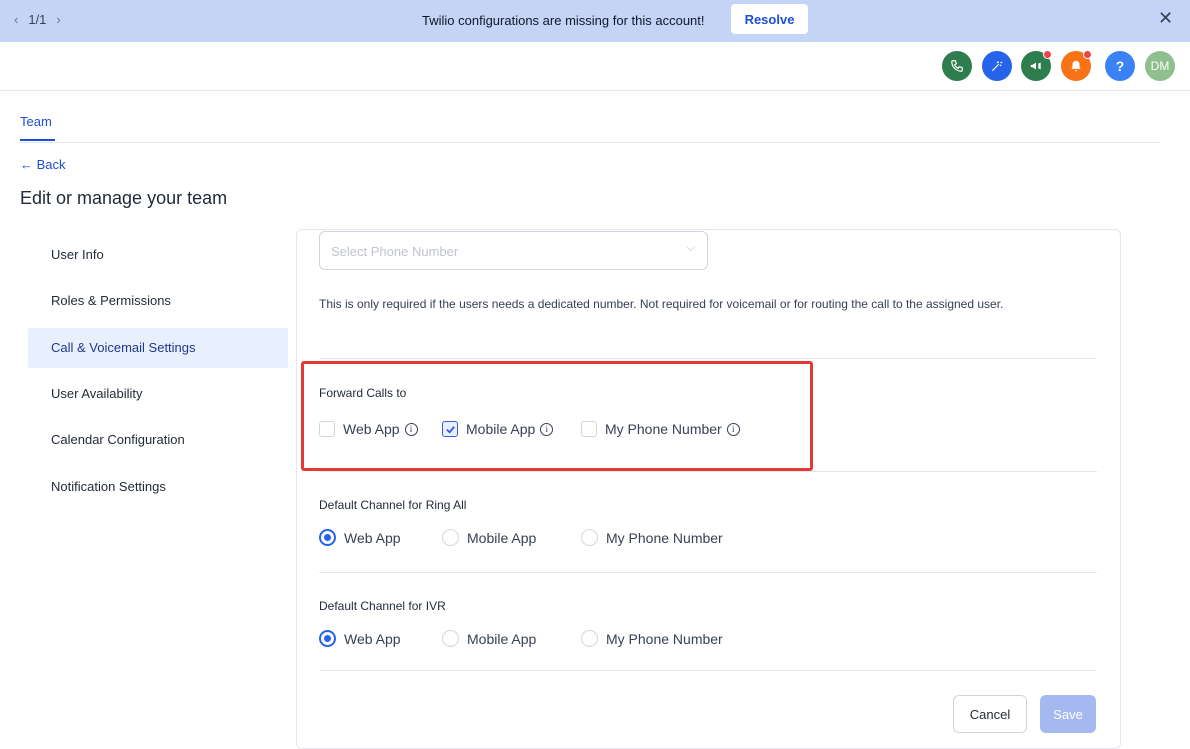 The height and width of the screenshot is (749, 1190). Describe the element at coordinates (395, 251) in the screenshot. I see `phone-select-placeholder: Select Phone Number` at that location.